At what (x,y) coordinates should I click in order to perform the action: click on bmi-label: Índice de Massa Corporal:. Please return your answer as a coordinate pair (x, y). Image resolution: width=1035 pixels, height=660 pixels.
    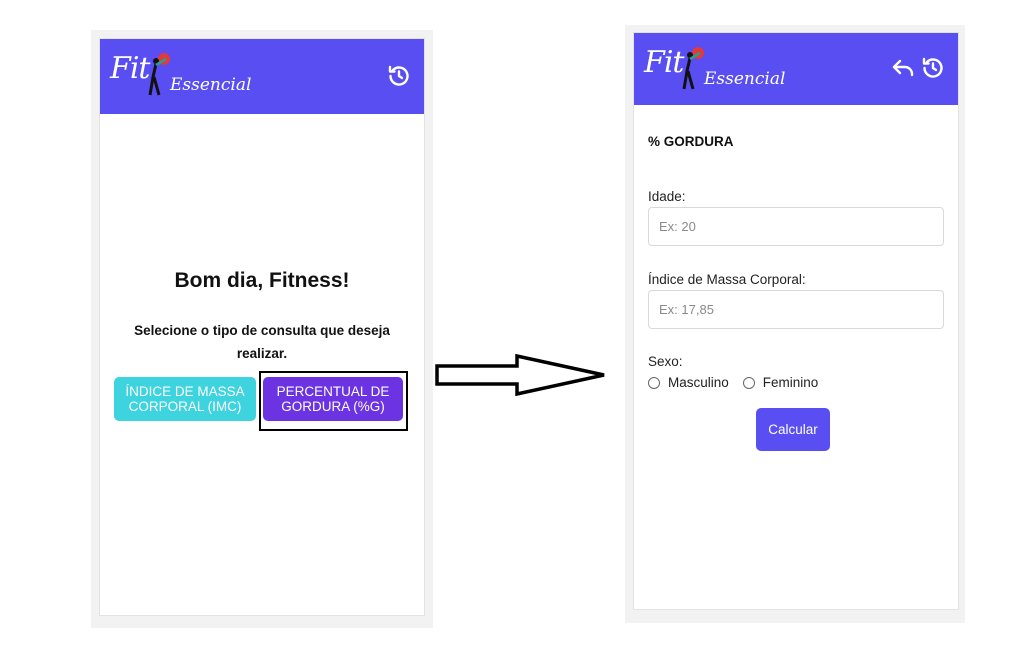
    Looking at the image, I should click on (727, 279).